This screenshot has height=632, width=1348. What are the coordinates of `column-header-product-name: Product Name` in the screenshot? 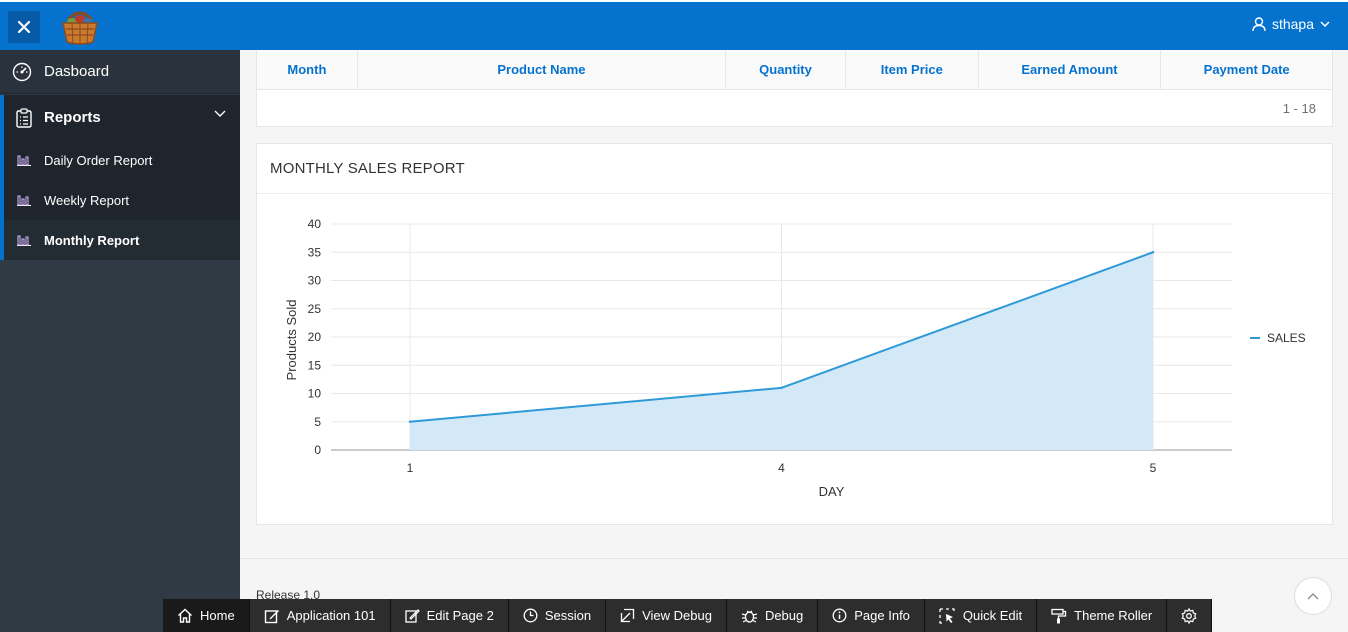 It's located at (542, 69).